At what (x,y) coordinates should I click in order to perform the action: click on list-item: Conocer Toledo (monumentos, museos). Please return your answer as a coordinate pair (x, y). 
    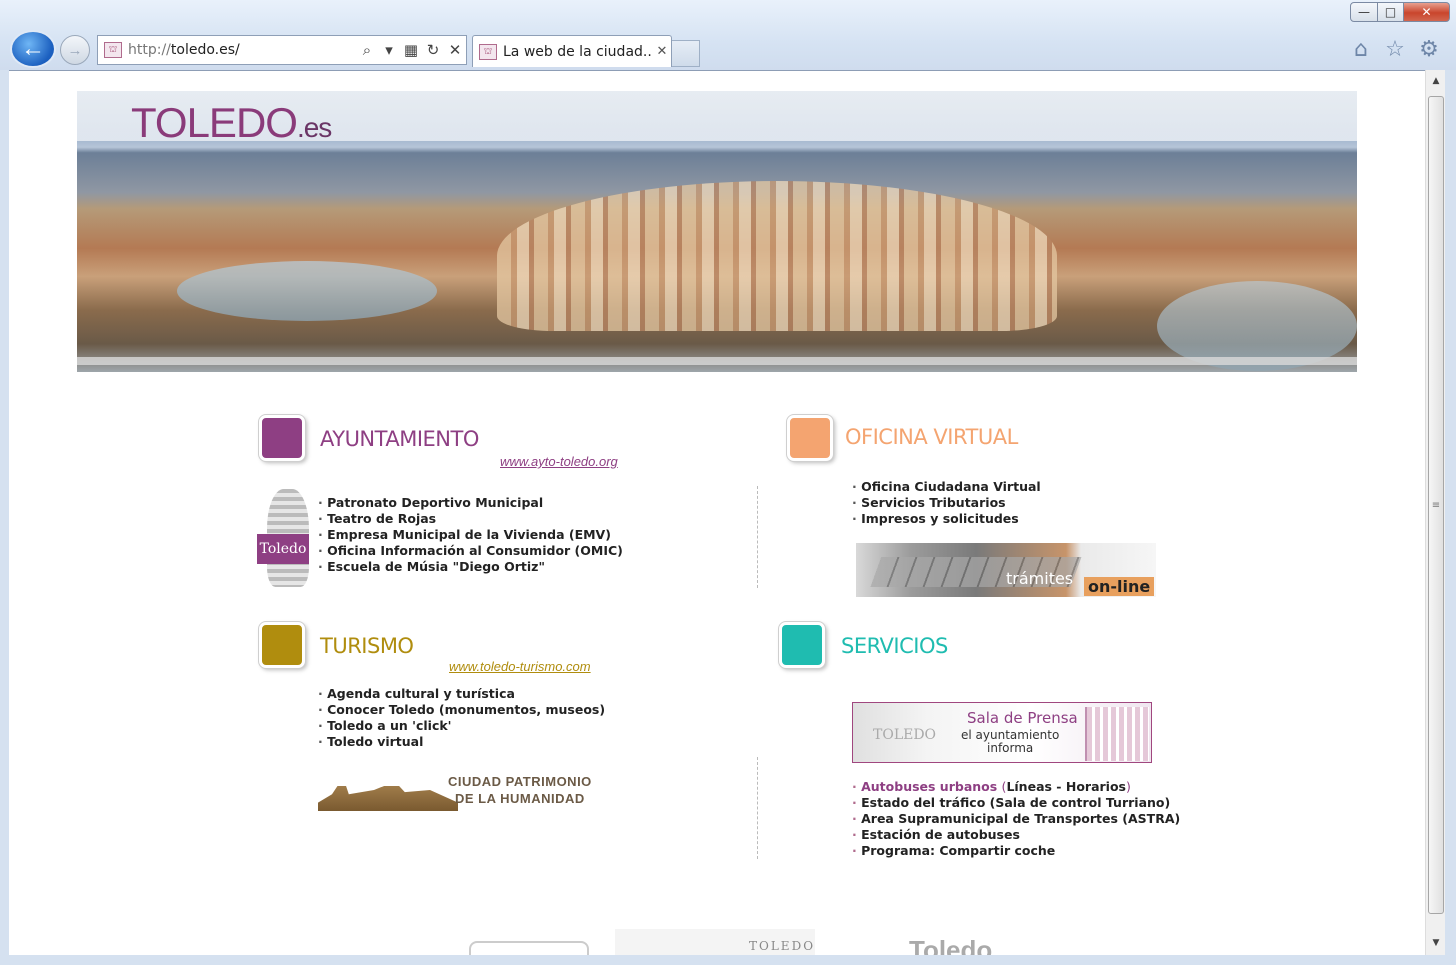
    Looking at the image, I should click on (461, 710).